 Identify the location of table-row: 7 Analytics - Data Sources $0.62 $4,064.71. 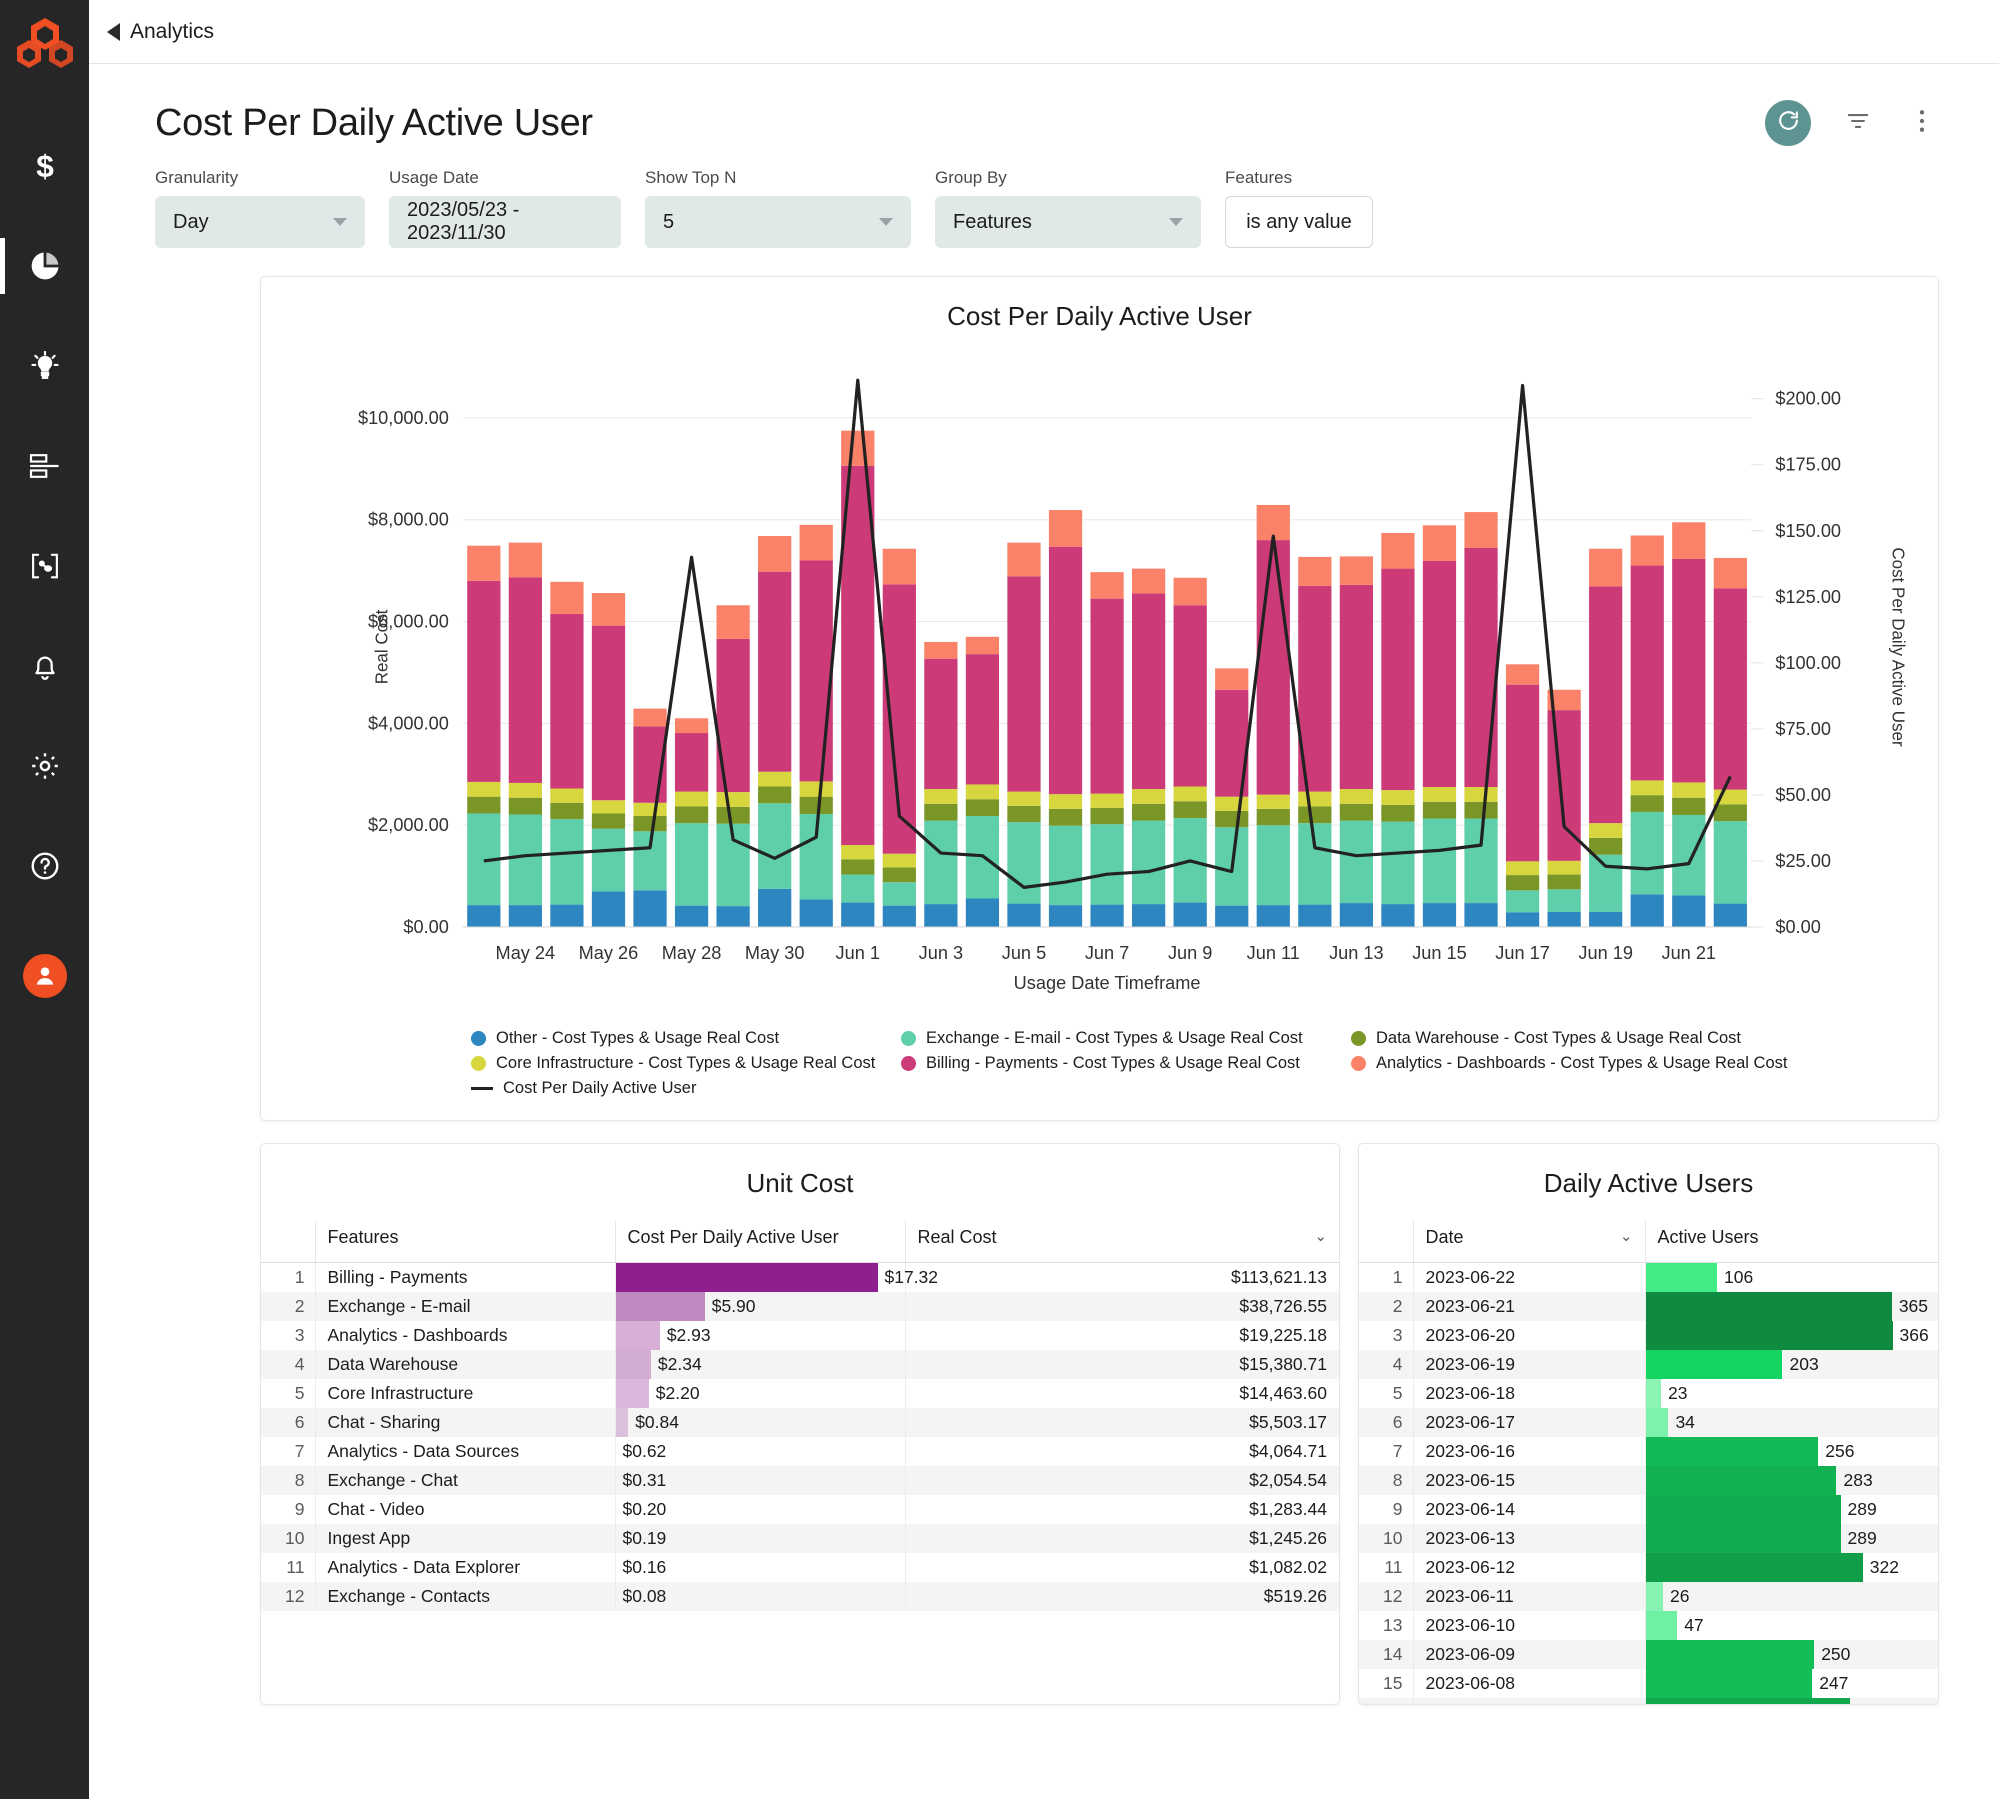
(800, 1451).